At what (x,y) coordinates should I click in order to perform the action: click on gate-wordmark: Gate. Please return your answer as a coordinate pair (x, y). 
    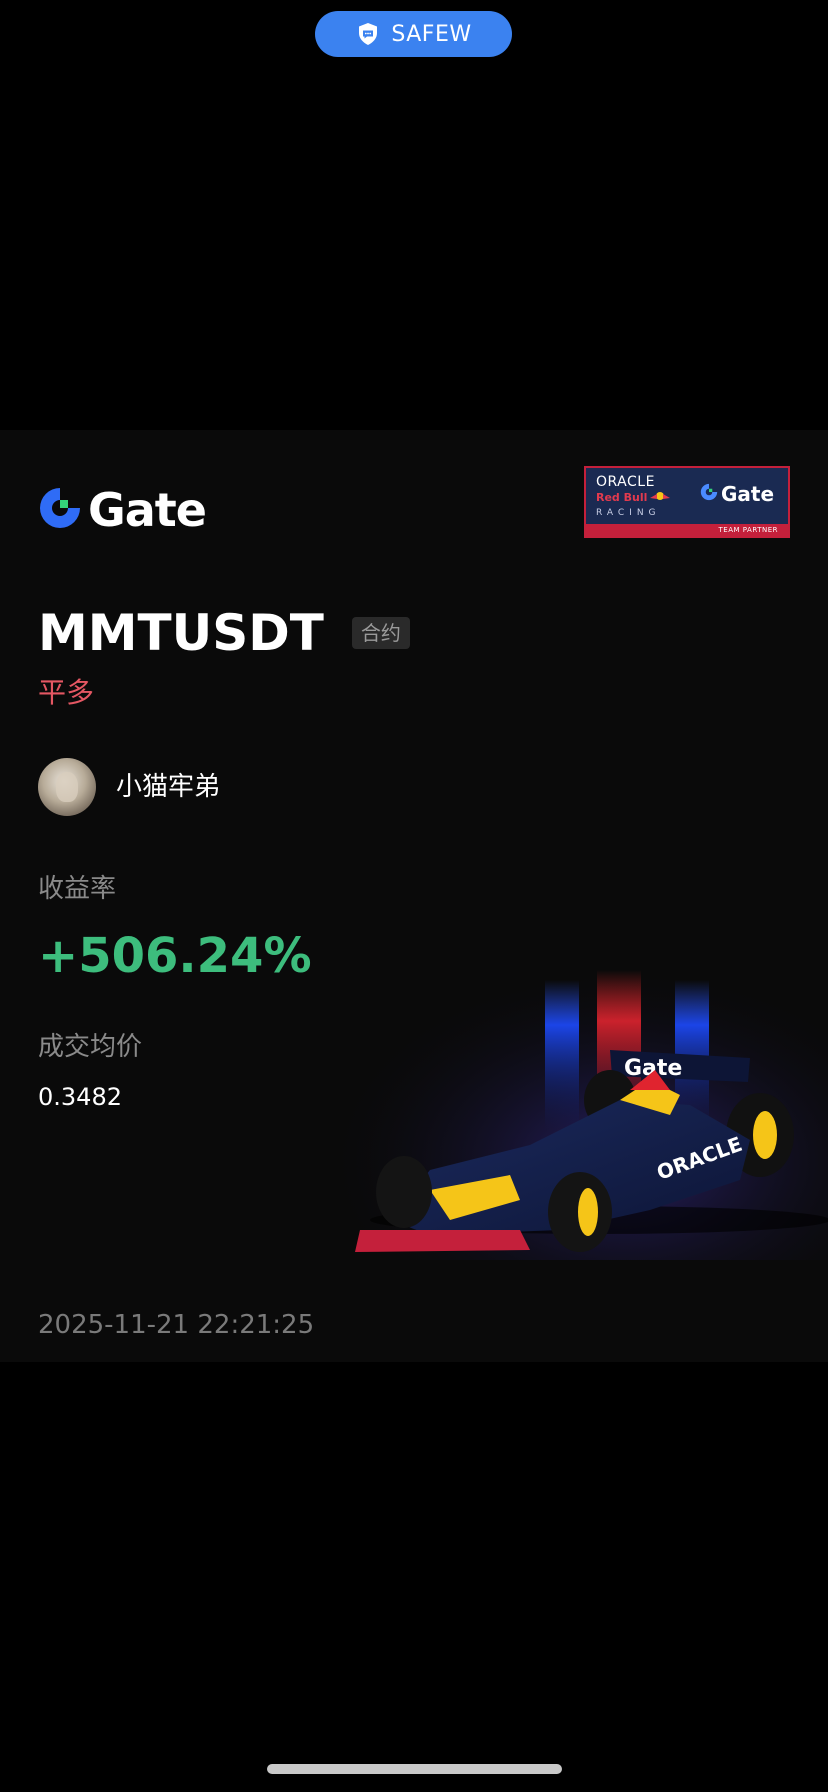
    Looking at the image, I should click on (147, 510).